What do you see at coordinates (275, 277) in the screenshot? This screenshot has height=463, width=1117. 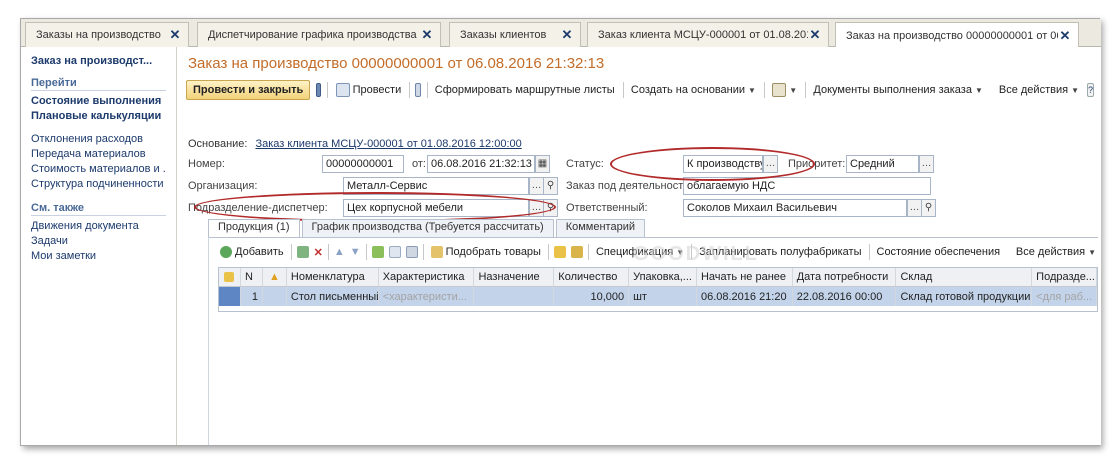 I see `warning-column-header: ▲` at bounding box center [275, 277].